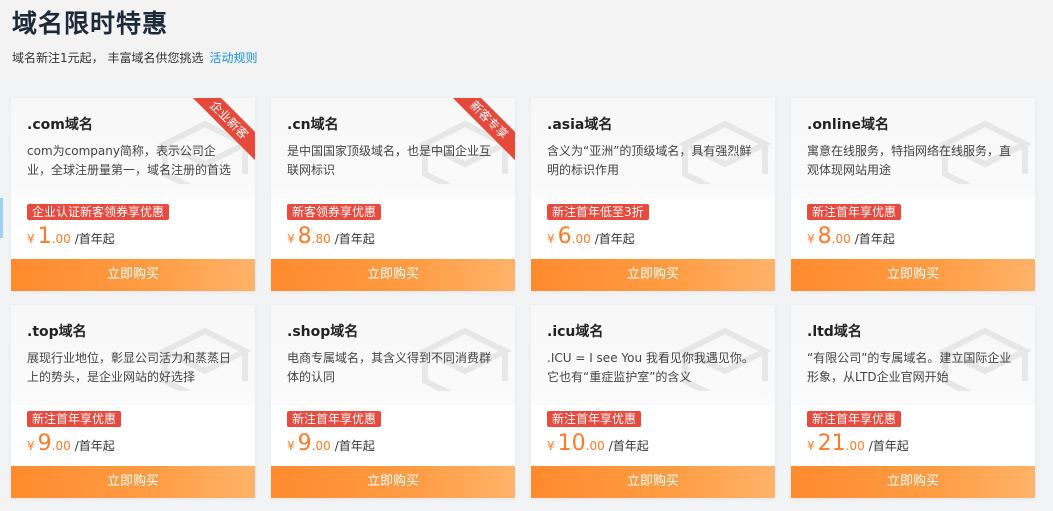  Describe the element at coordinates (575, 332) in the screenshot. I see `card-title: .icu域名` at that location.